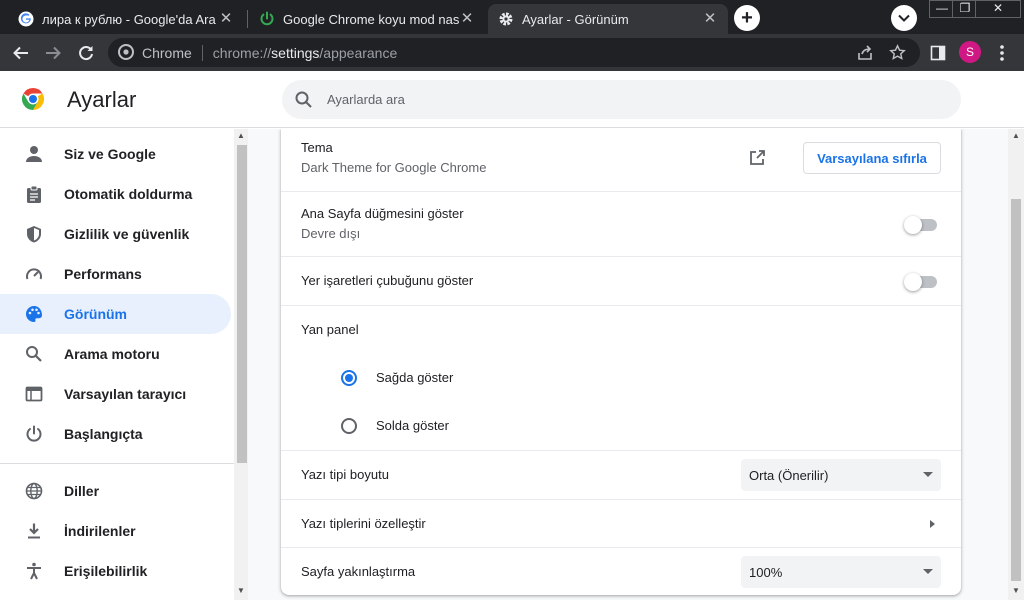  What do you see at coordinates (394, 167) in the screenshot?
I see `theme-value: Dark Theme for Google Chrome` at bounding box center [394, 167].